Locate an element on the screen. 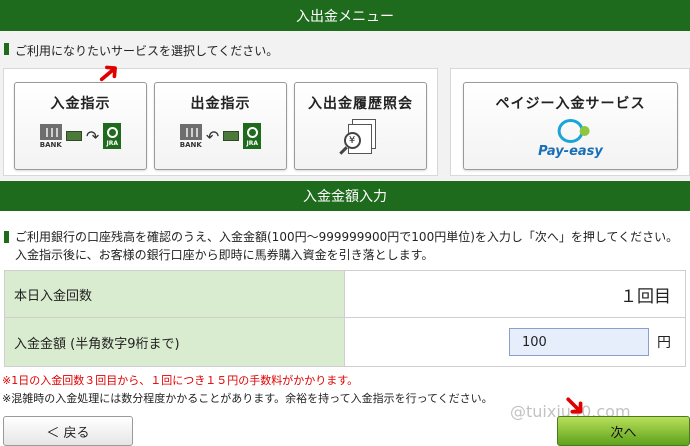 The width and height of the screenshot is (690, 446). payeasy-deposit-button: ペイジー入金サービス Pay-easy is located at coordinates (570, 126).